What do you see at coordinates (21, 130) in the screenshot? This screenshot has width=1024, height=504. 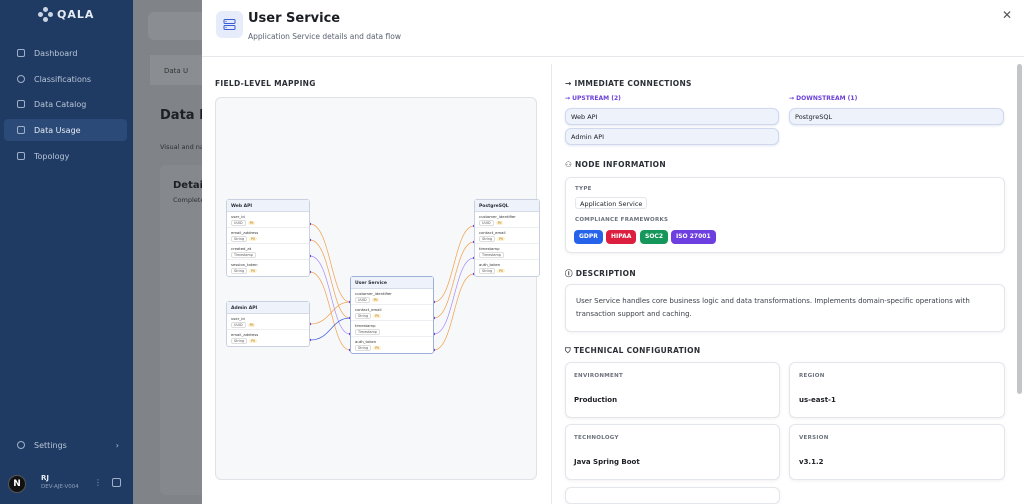 I see `database-icon` at bounding box center [21, 130].